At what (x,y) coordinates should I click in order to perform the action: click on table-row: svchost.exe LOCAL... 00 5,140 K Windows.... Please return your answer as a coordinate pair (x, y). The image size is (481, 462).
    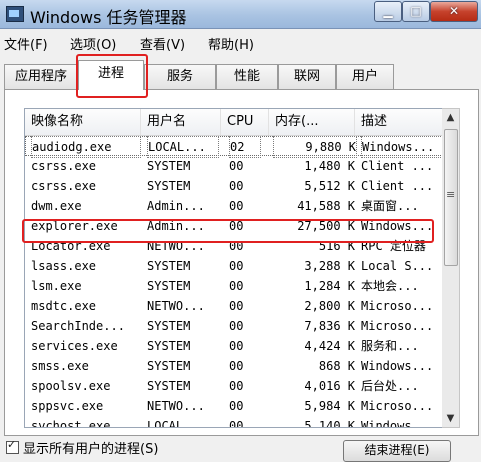
    Looking at the image, I should click on (234, 422).